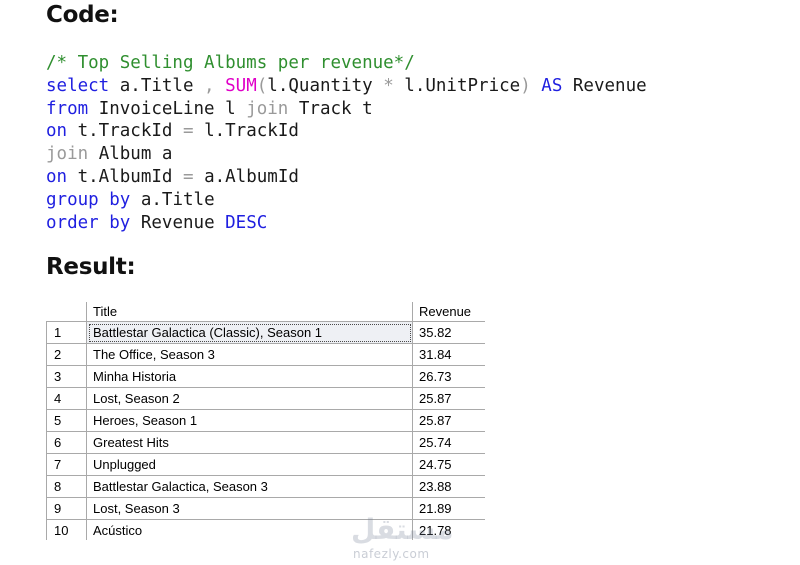 This screenshot has width=800, height=565. What do you see at coordinates (241, 85) in the screenshot?
I see `code-token-fn: SUM` at bounding box center [241, 85].